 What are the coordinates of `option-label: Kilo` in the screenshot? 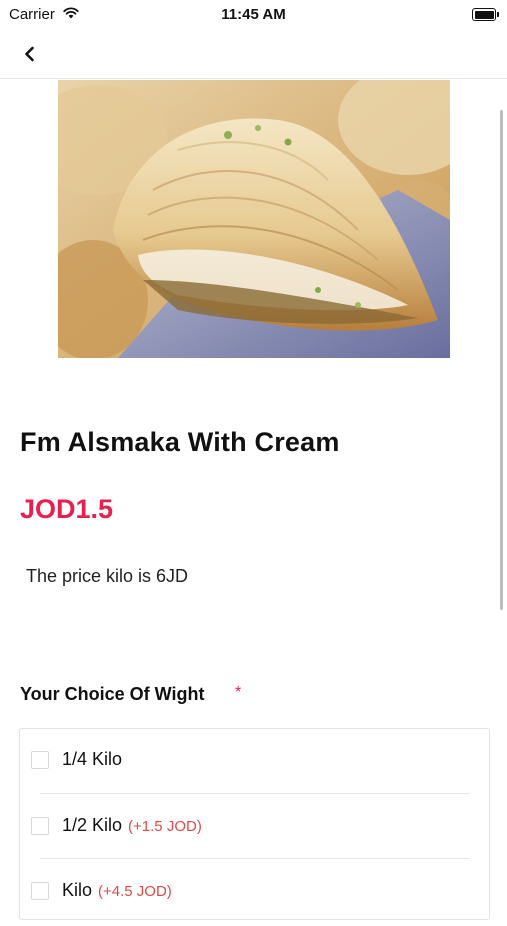 It's located at (77, 890).